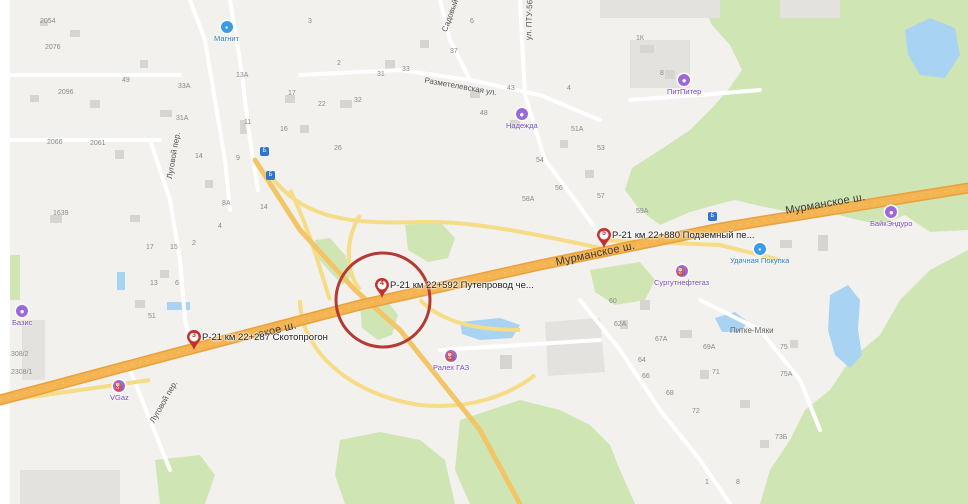 Image resolution: width=968 pixels, height=504 pixels. Describe the element at coordinates (642, 360) in the screenshot. I see `house-number: 64` at that location.